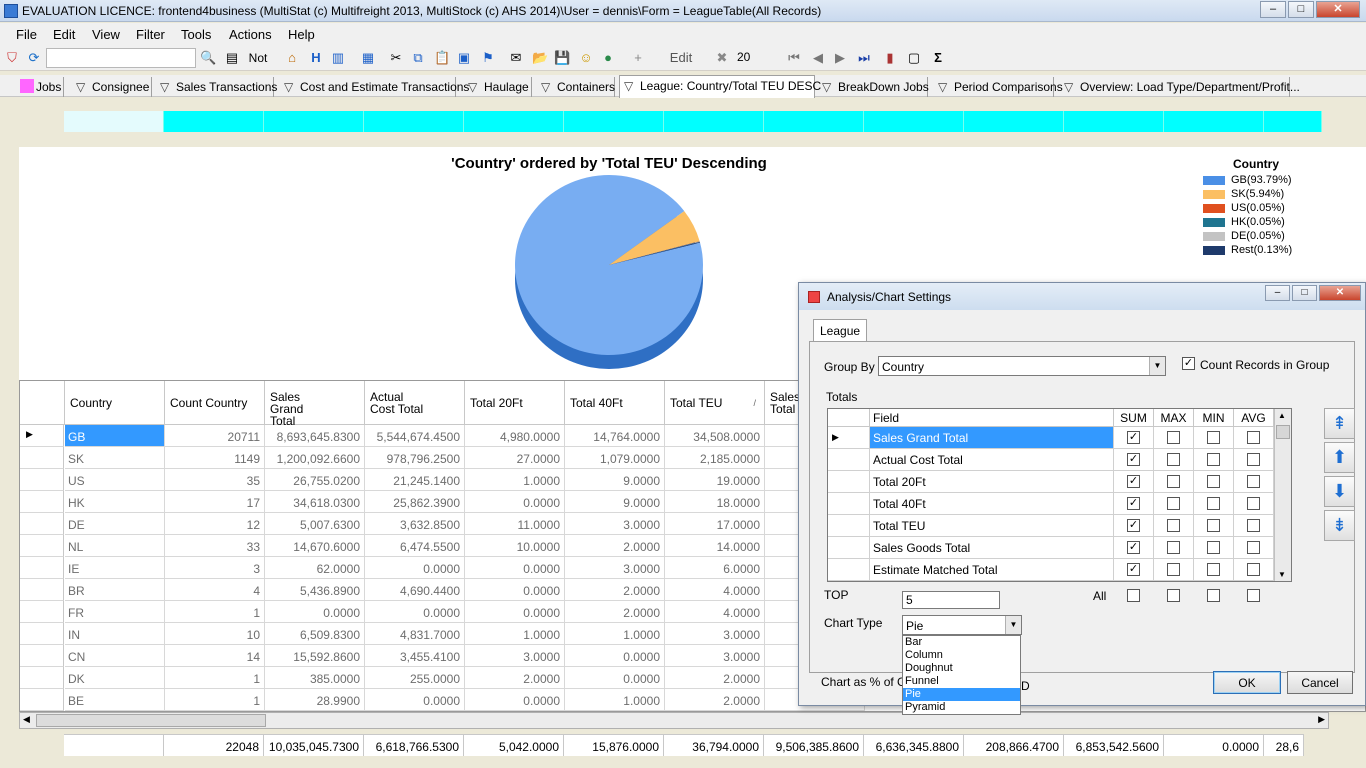  What do you see at coordinates (112, 87) in the screenshot?
I see `tab-consignee: ▽ Consignee` at bounding box center [112, 87].